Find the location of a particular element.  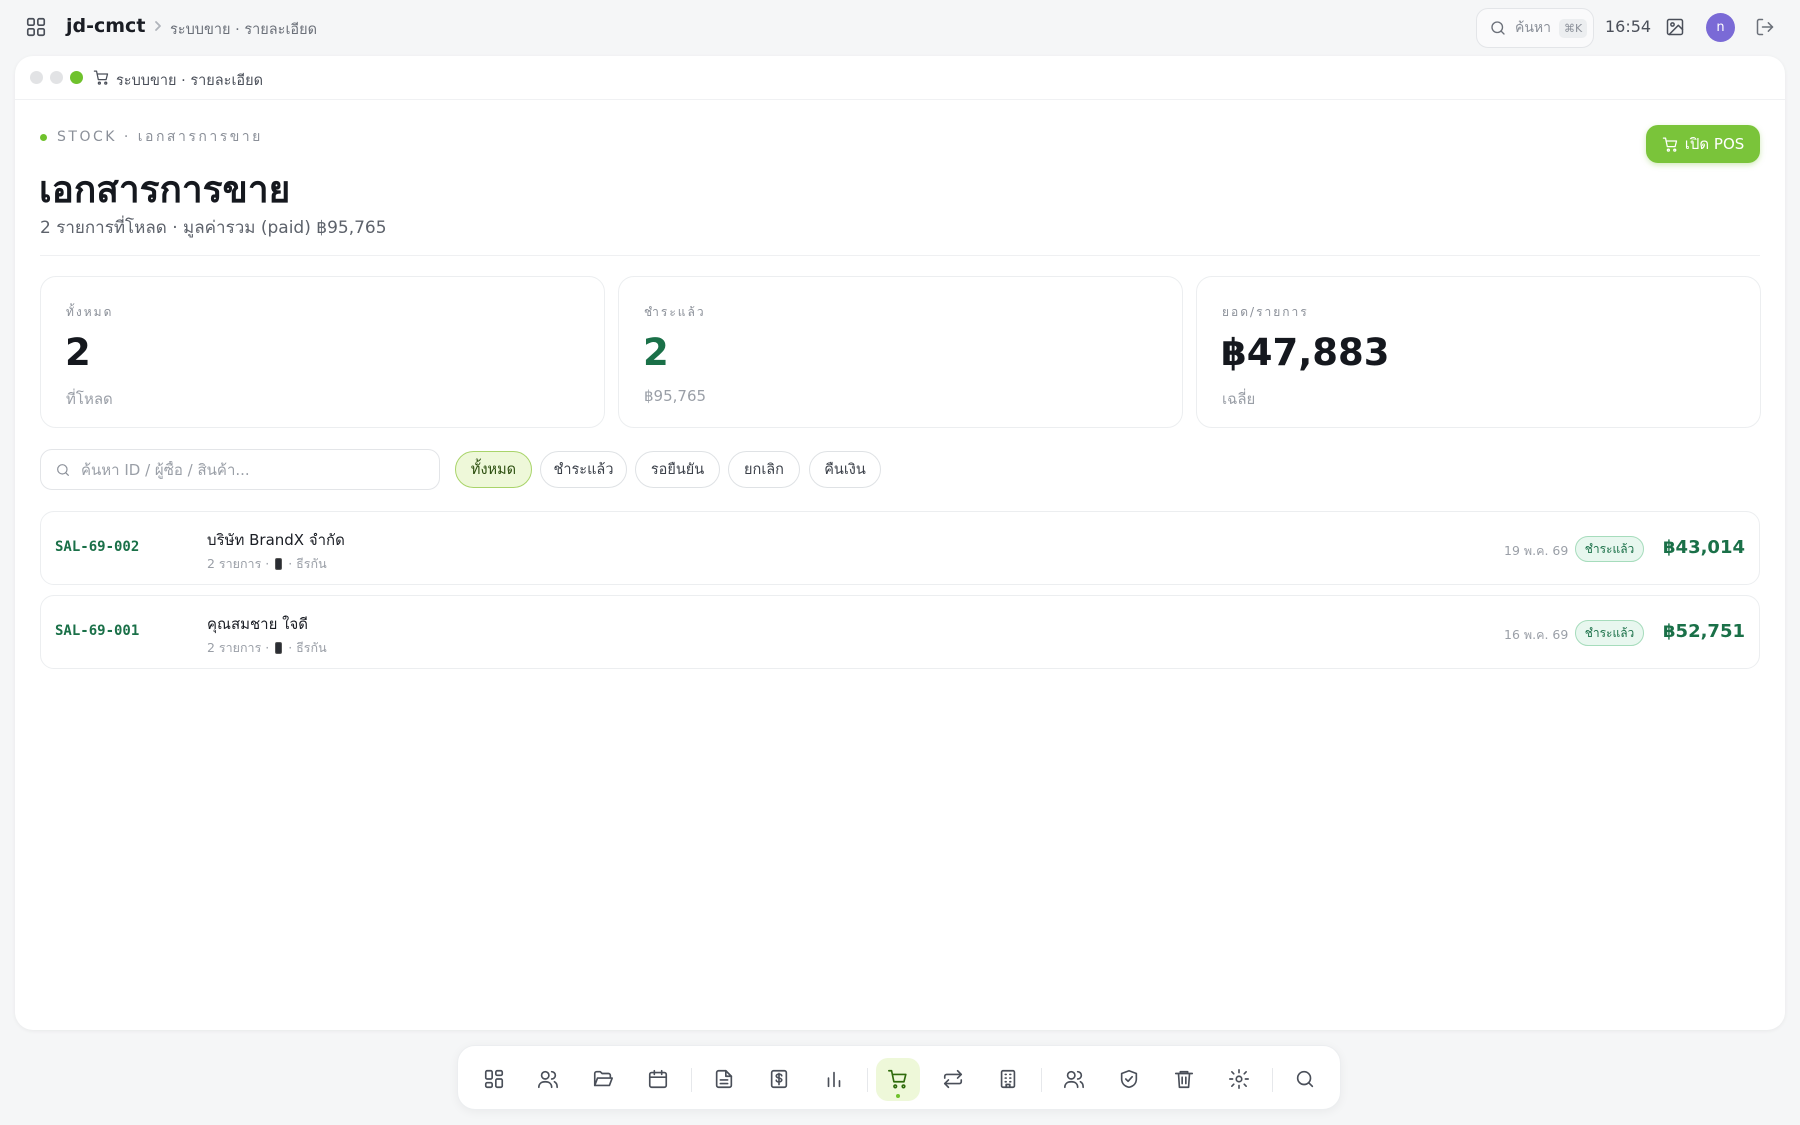

stat-card-total: ทั้งหมด 2 ที่โหลด is located at coordinates (322, 352).